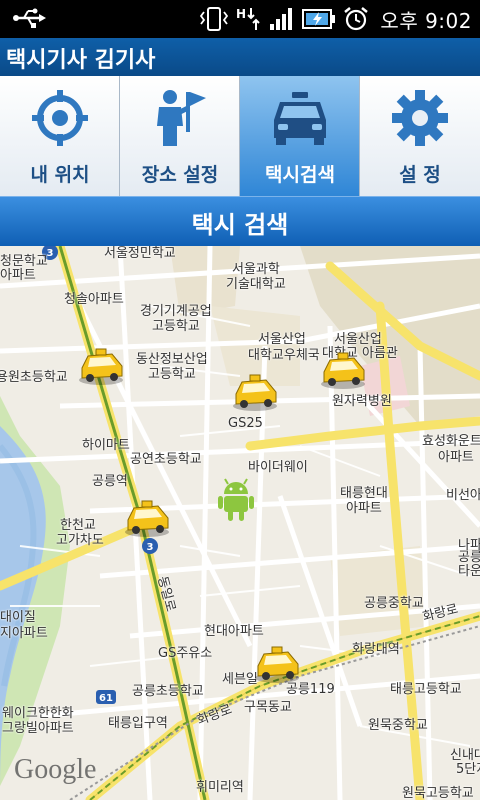  What do you see at coordinates (278, 467) in the screenshot?
I see `map-label: 바이더웨이` at bounding box center [278, 467].